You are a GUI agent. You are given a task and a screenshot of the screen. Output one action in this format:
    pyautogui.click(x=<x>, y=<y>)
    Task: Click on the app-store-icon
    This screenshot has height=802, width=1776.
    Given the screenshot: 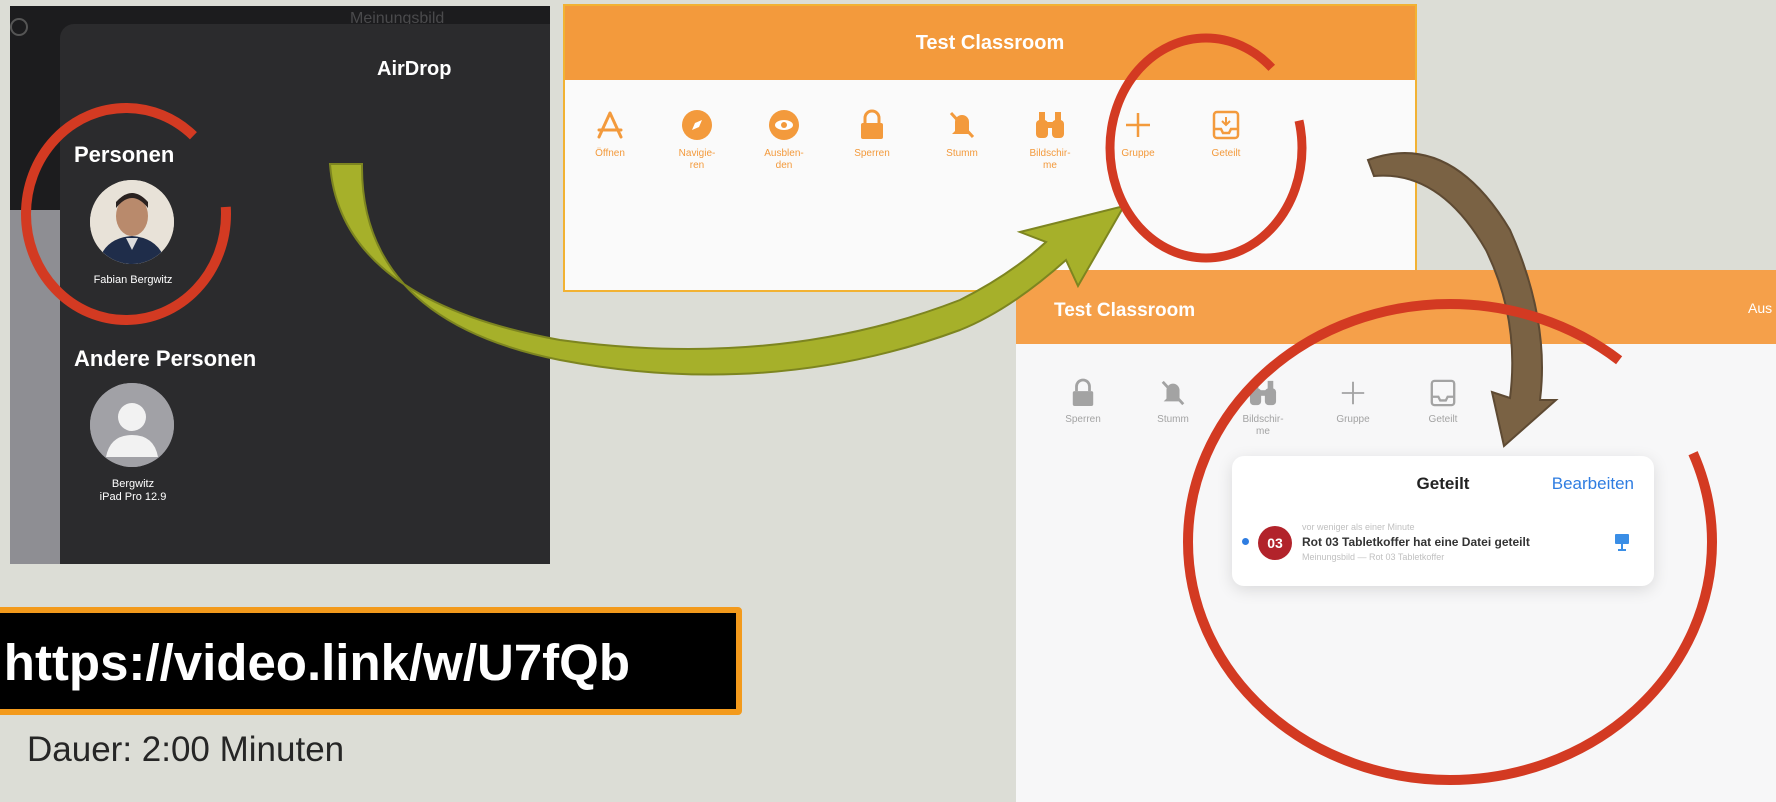 What is the action you would take?
    pyautogui.click(x=610, y=125)
    